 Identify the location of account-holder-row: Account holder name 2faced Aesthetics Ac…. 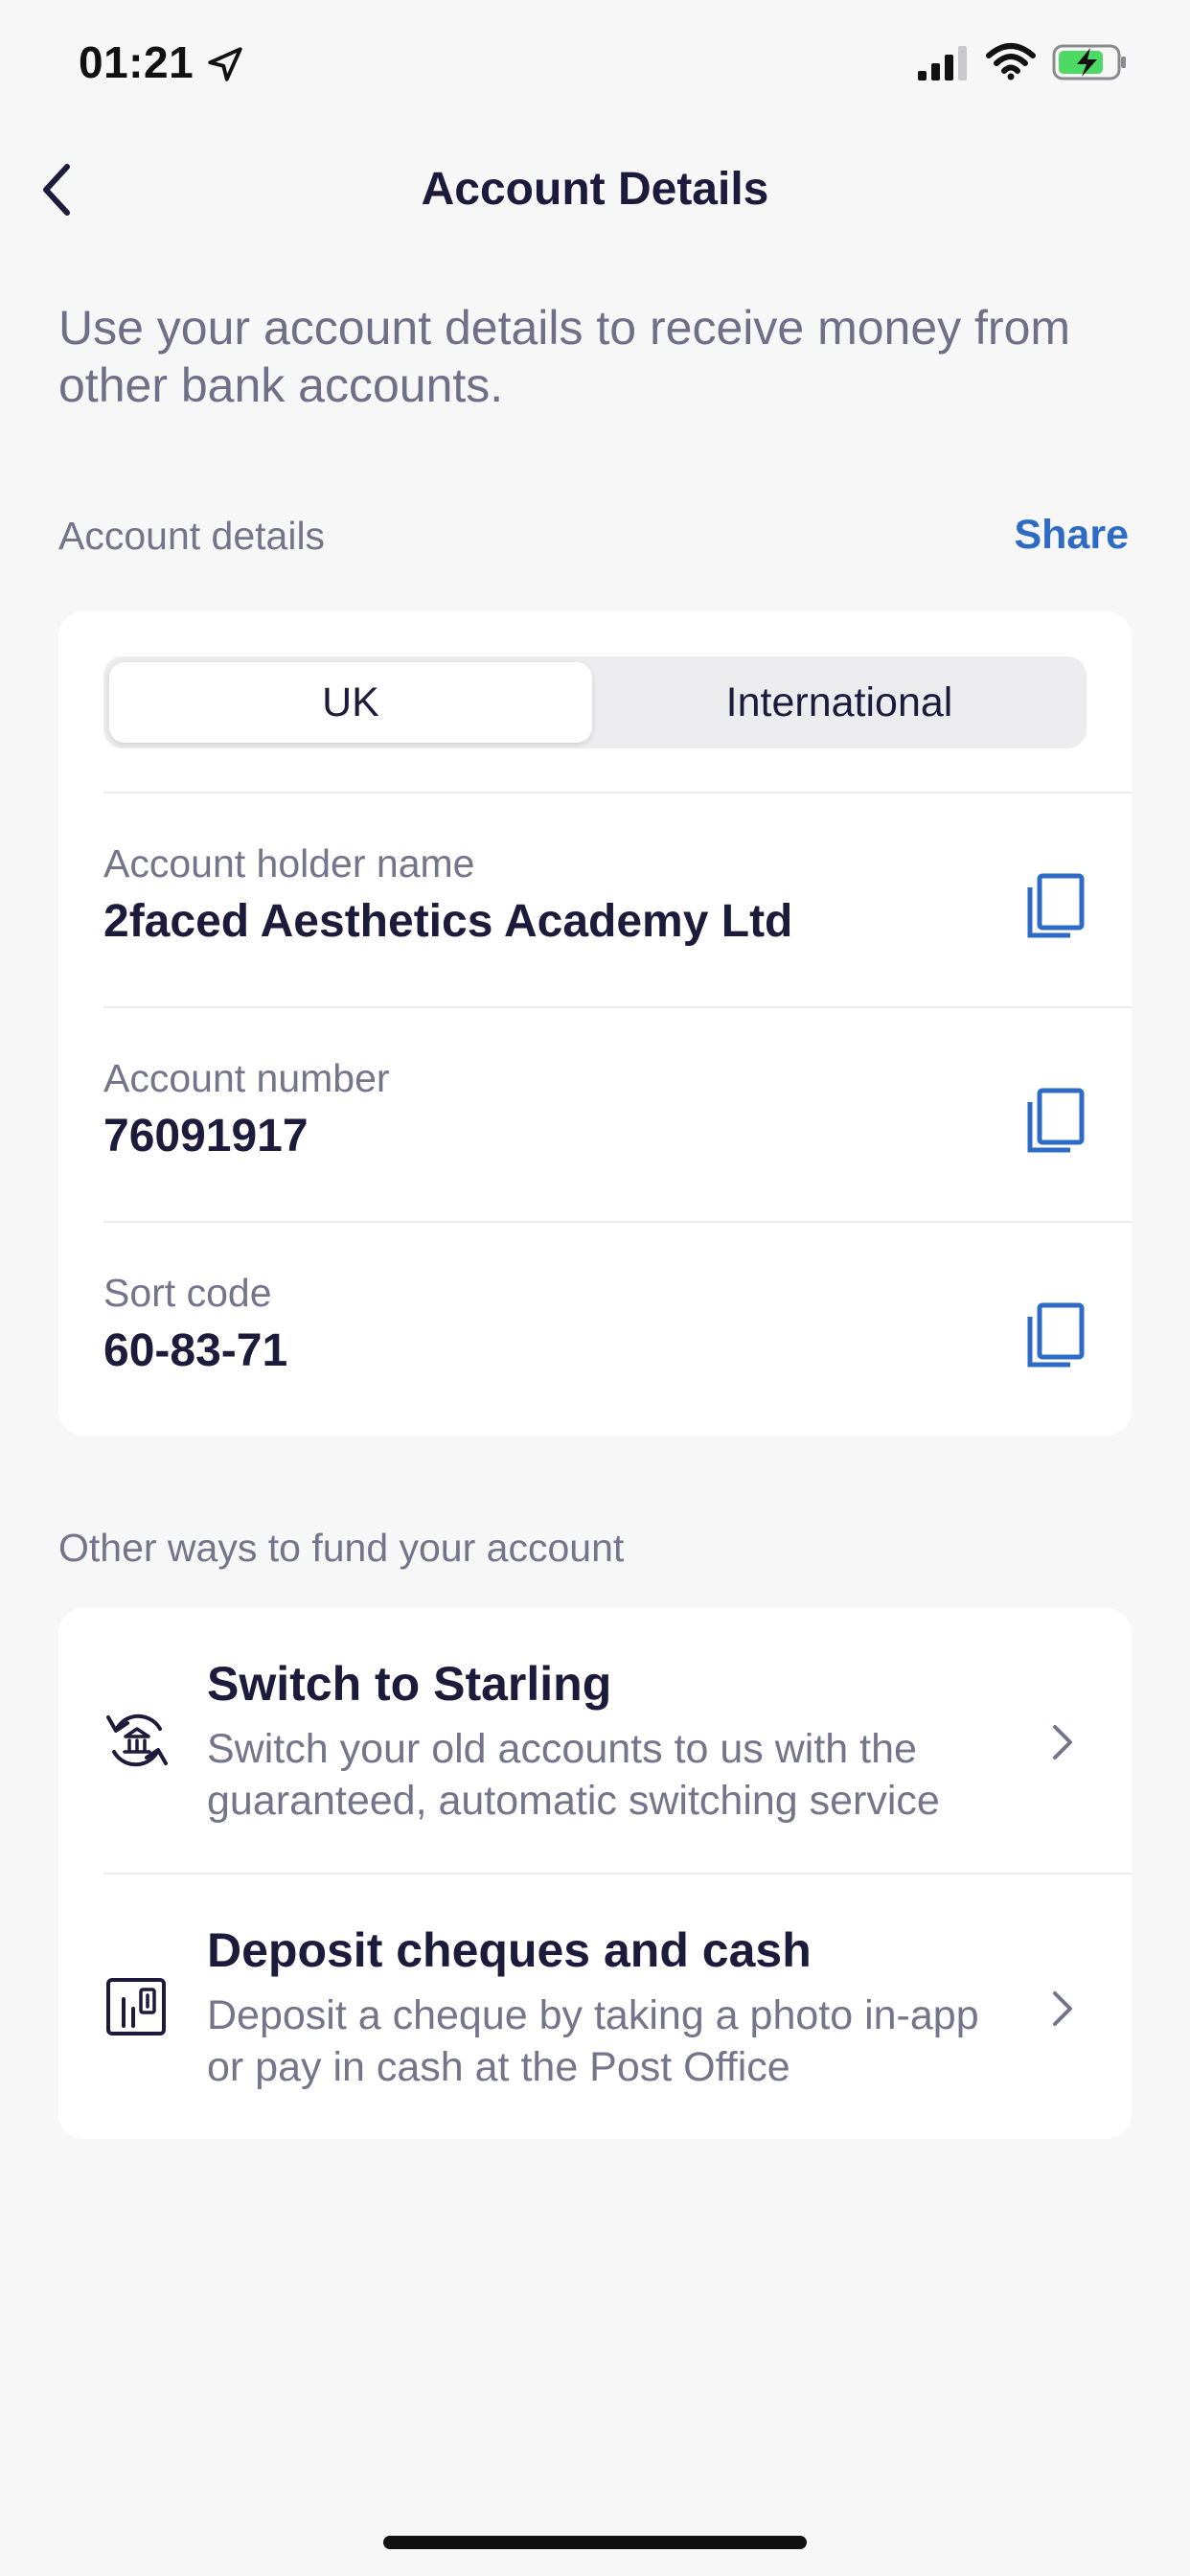
(595, 900).